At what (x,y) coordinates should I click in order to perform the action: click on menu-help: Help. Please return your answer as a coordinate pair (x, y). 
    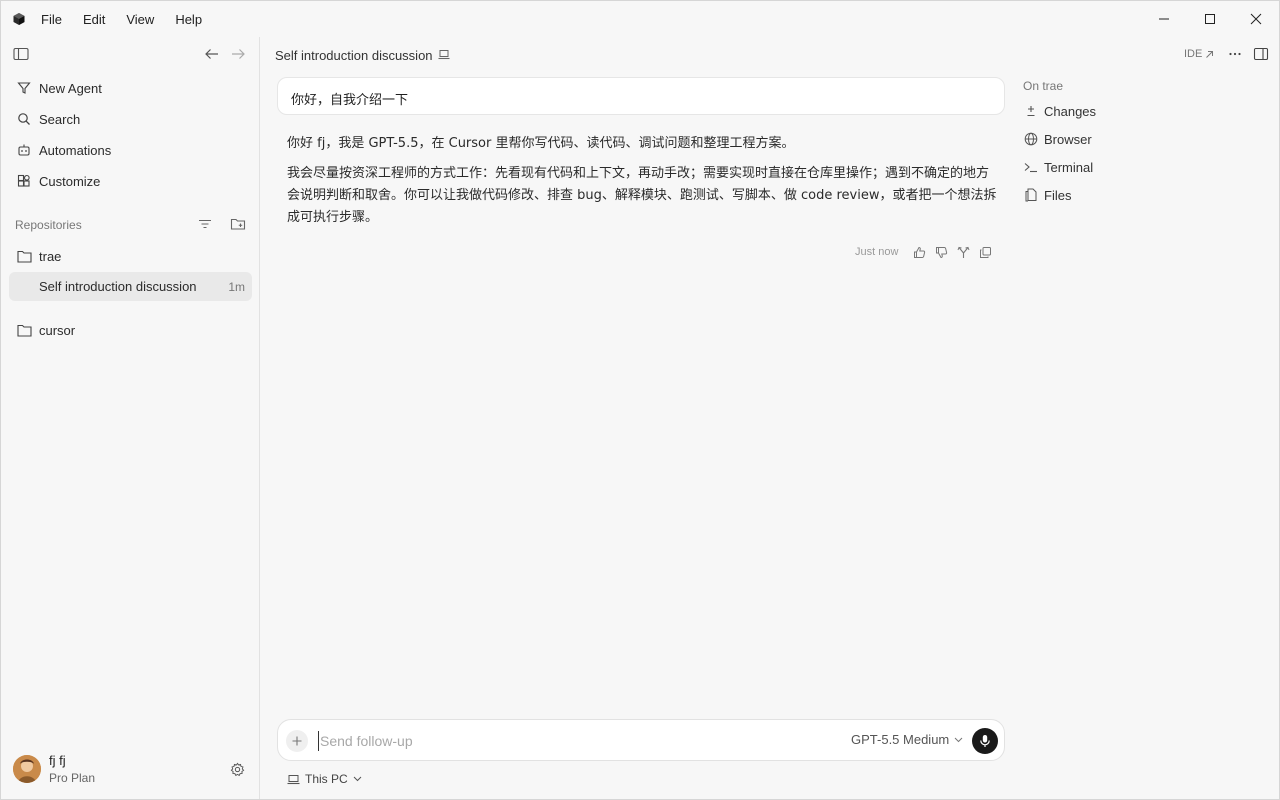
    Looking at the image, I should click on (193, 19).